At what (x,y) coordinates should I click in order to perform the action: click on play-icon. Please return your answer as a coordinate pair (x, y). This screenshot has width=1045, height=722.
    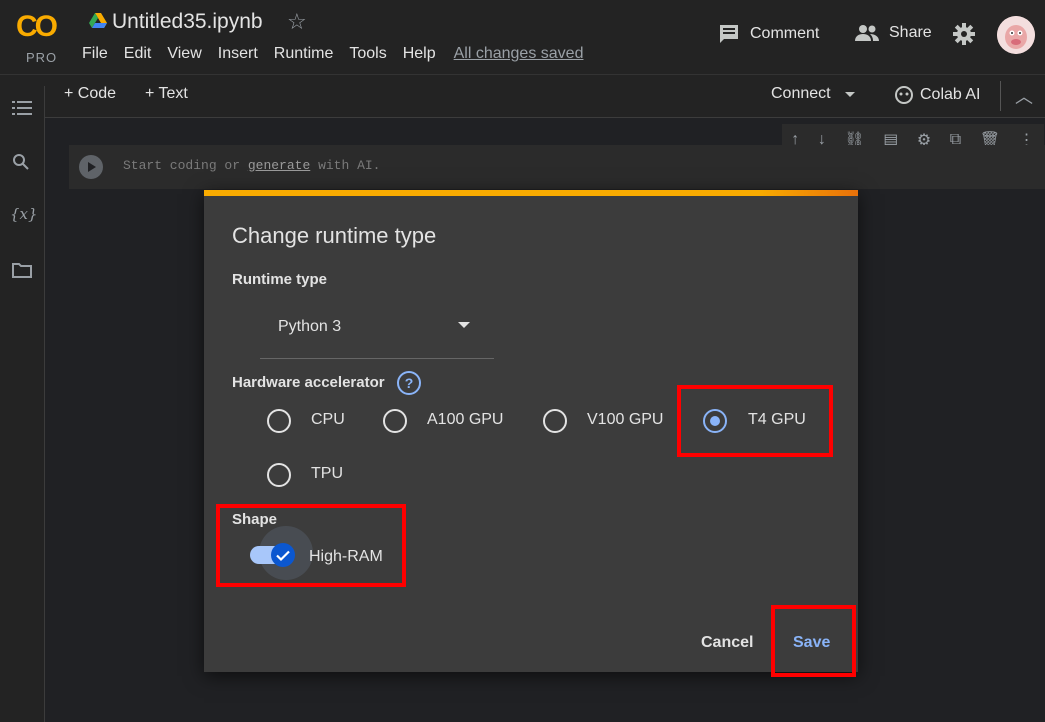
    Looking at the image, I should click on (92, 167).